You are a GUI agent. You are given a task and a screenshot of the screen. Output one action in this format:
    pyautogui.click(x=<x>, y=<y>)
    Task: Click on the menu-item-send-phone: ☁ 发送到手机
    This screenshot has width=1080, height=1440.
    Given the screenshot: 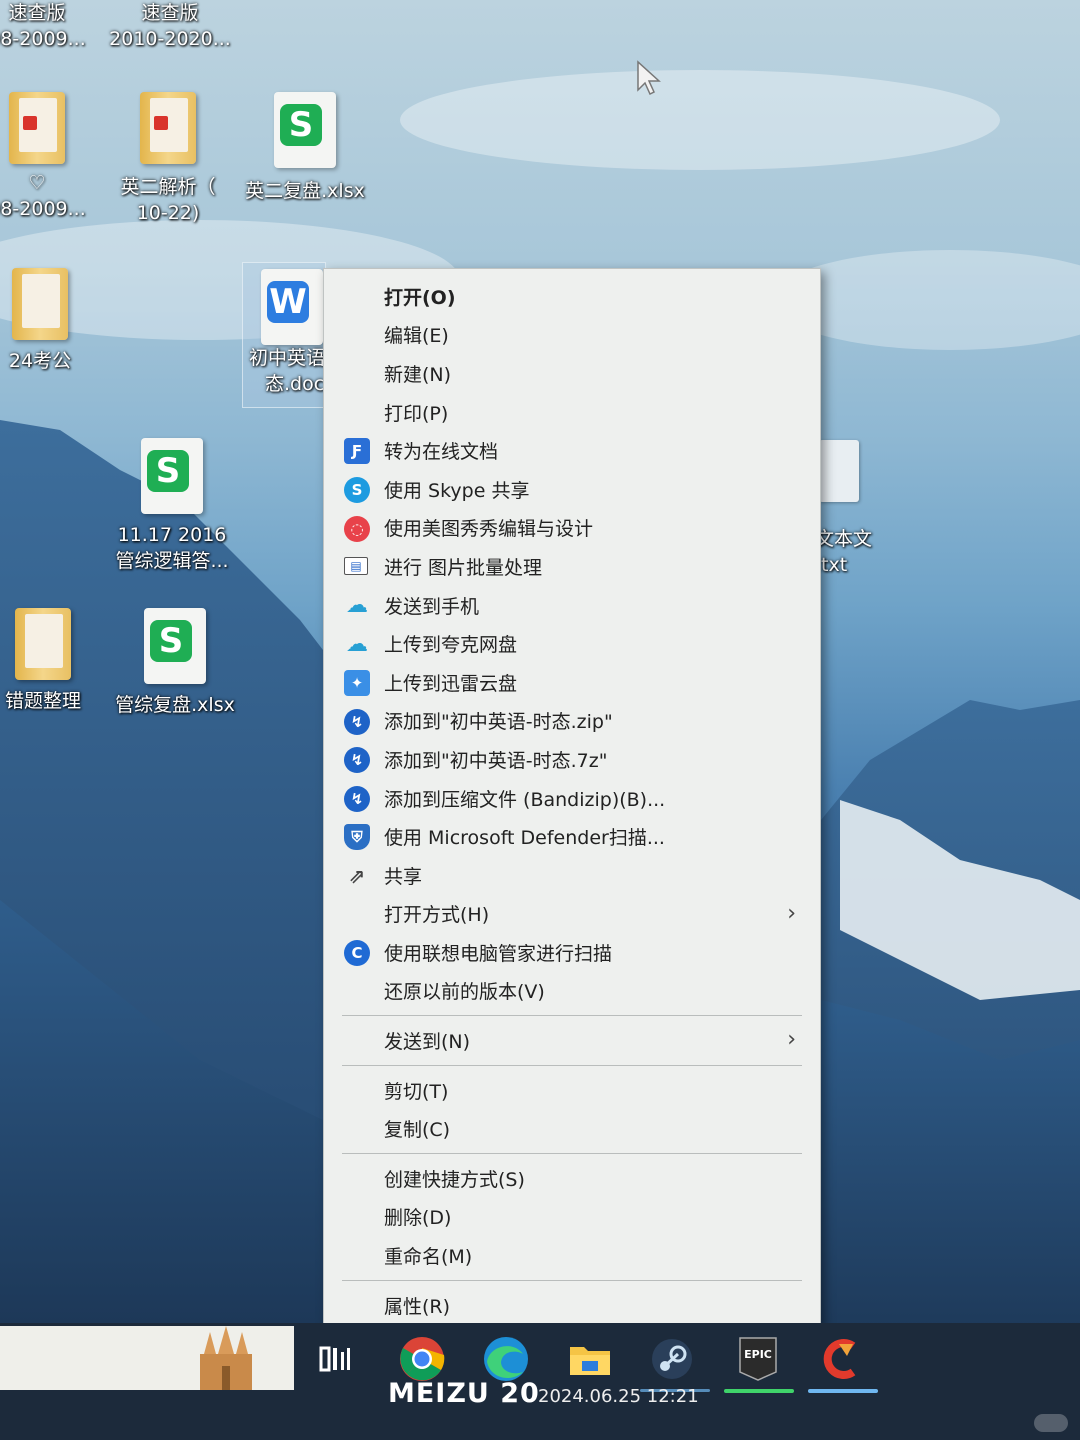 What is the action you would take?
    pyautogui.click(x=572, y=605)
    